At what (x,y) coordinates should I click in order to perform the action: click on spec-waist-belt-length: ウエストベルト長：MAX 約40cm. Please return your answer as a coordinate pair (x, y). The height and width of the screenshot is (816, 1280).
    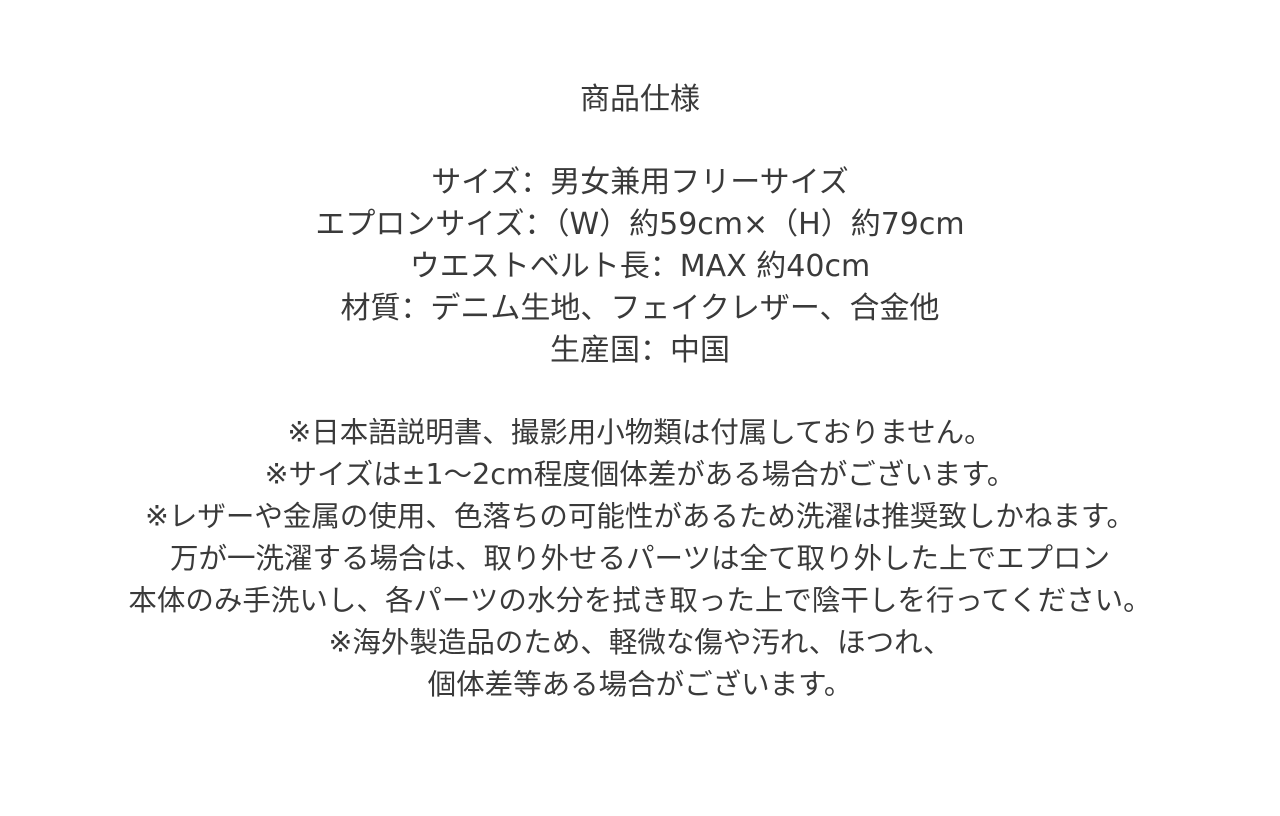
    Looking at the image, I should click on (640, 266).